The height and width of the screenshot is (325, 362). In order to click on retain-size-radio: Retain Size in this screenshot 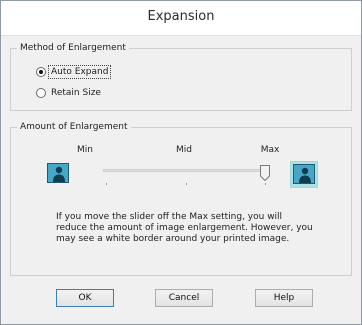, I will do `click(69, 93)`.